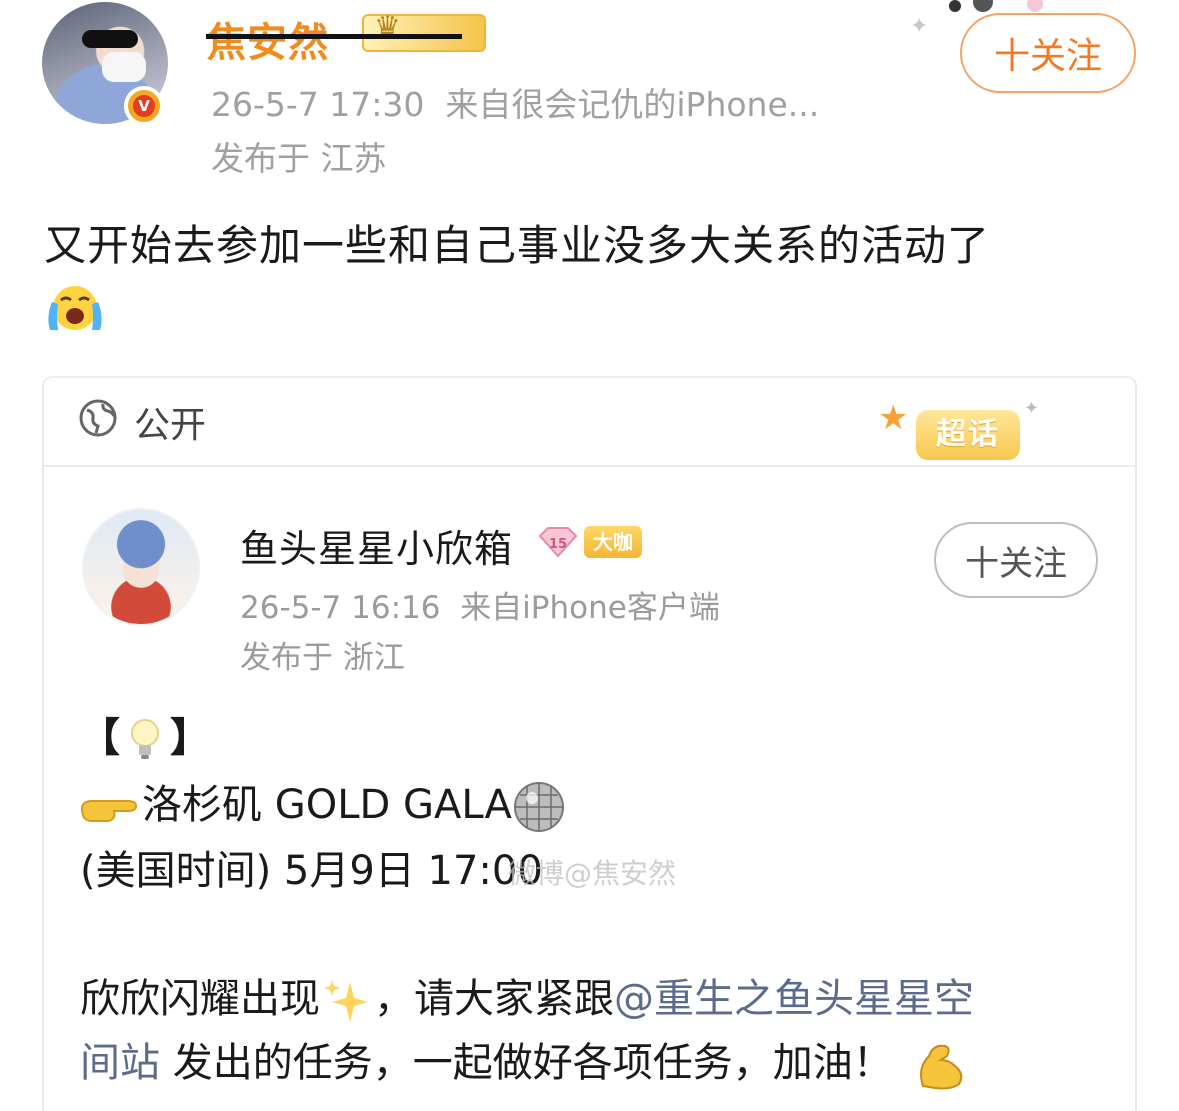 This screenshot has width=1179, height=1111. I want to click on disco-ball-icon, so click(538, 807).